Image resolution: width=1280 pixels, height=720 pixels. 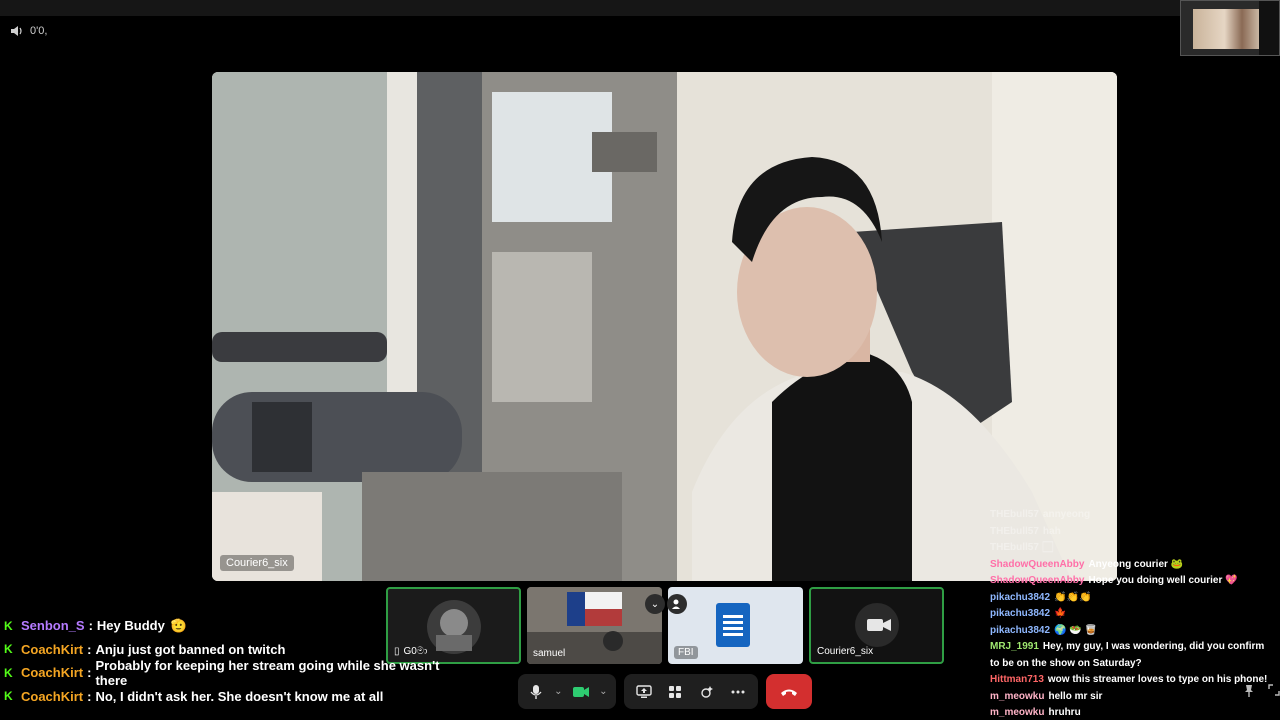 What do you see at coordinates (558, 692) in the screenshot?
I see `mic-options-chevron-icon: ⌄` at bounding box center [558, 692].